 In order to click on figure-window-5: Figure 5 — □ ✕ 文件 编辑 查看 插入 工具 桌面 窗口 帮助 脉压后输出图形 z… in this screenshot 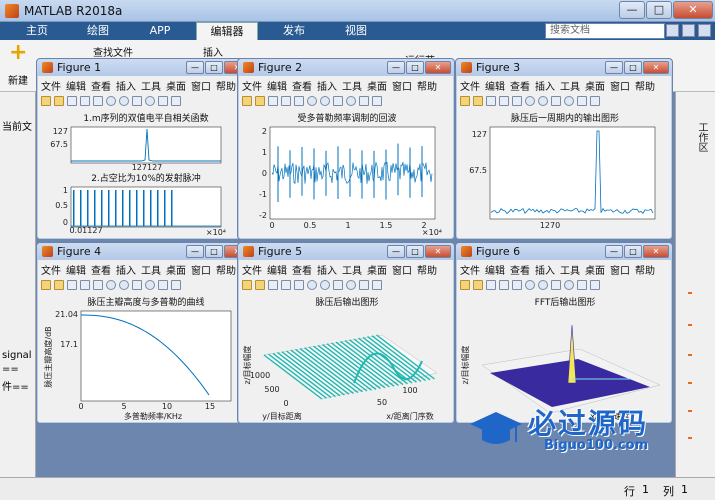, I will do `click(346, 333)`.